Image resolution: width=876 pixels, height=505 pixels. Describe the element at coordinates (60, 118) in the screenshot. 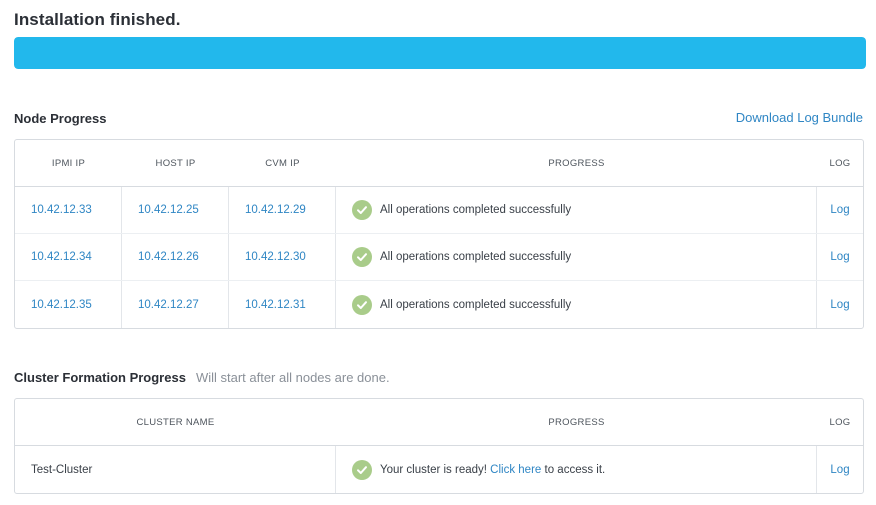

I see `node-progress-title: Node Progress` at that location.